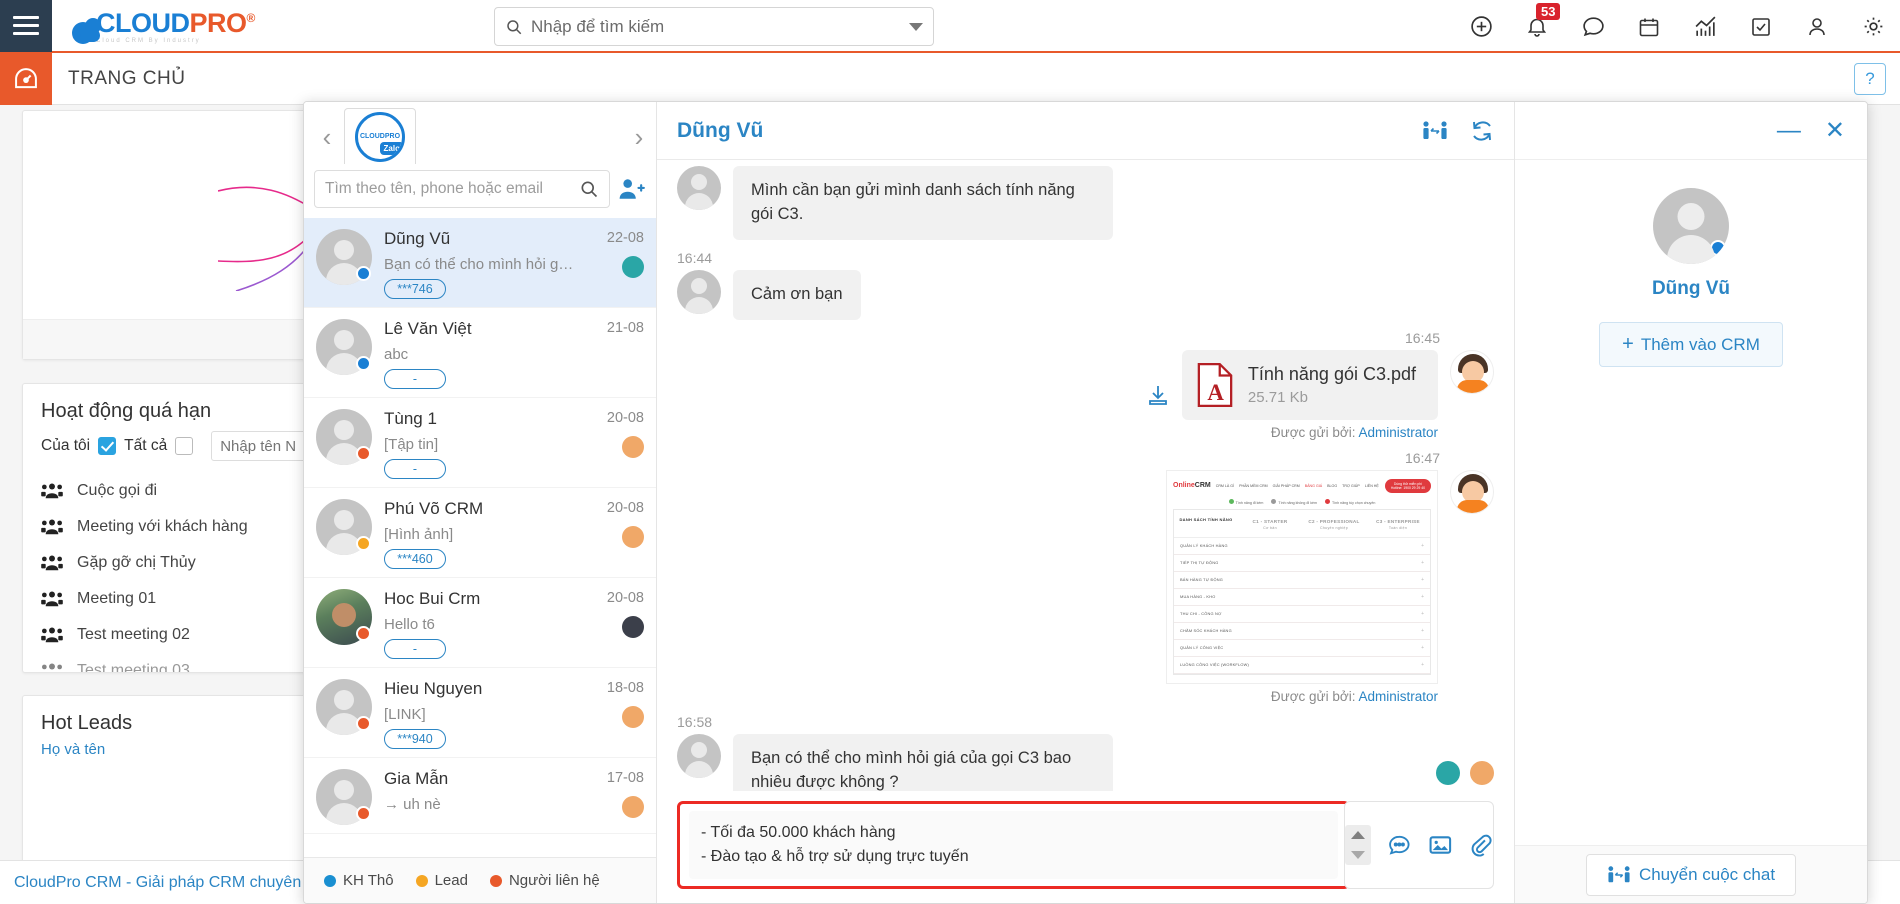 Image resolution: width=1900 pixels, height=904 pixels. I want to click on preview-plan: C1 - STARTER Cơ bản, so click(1270, 524).